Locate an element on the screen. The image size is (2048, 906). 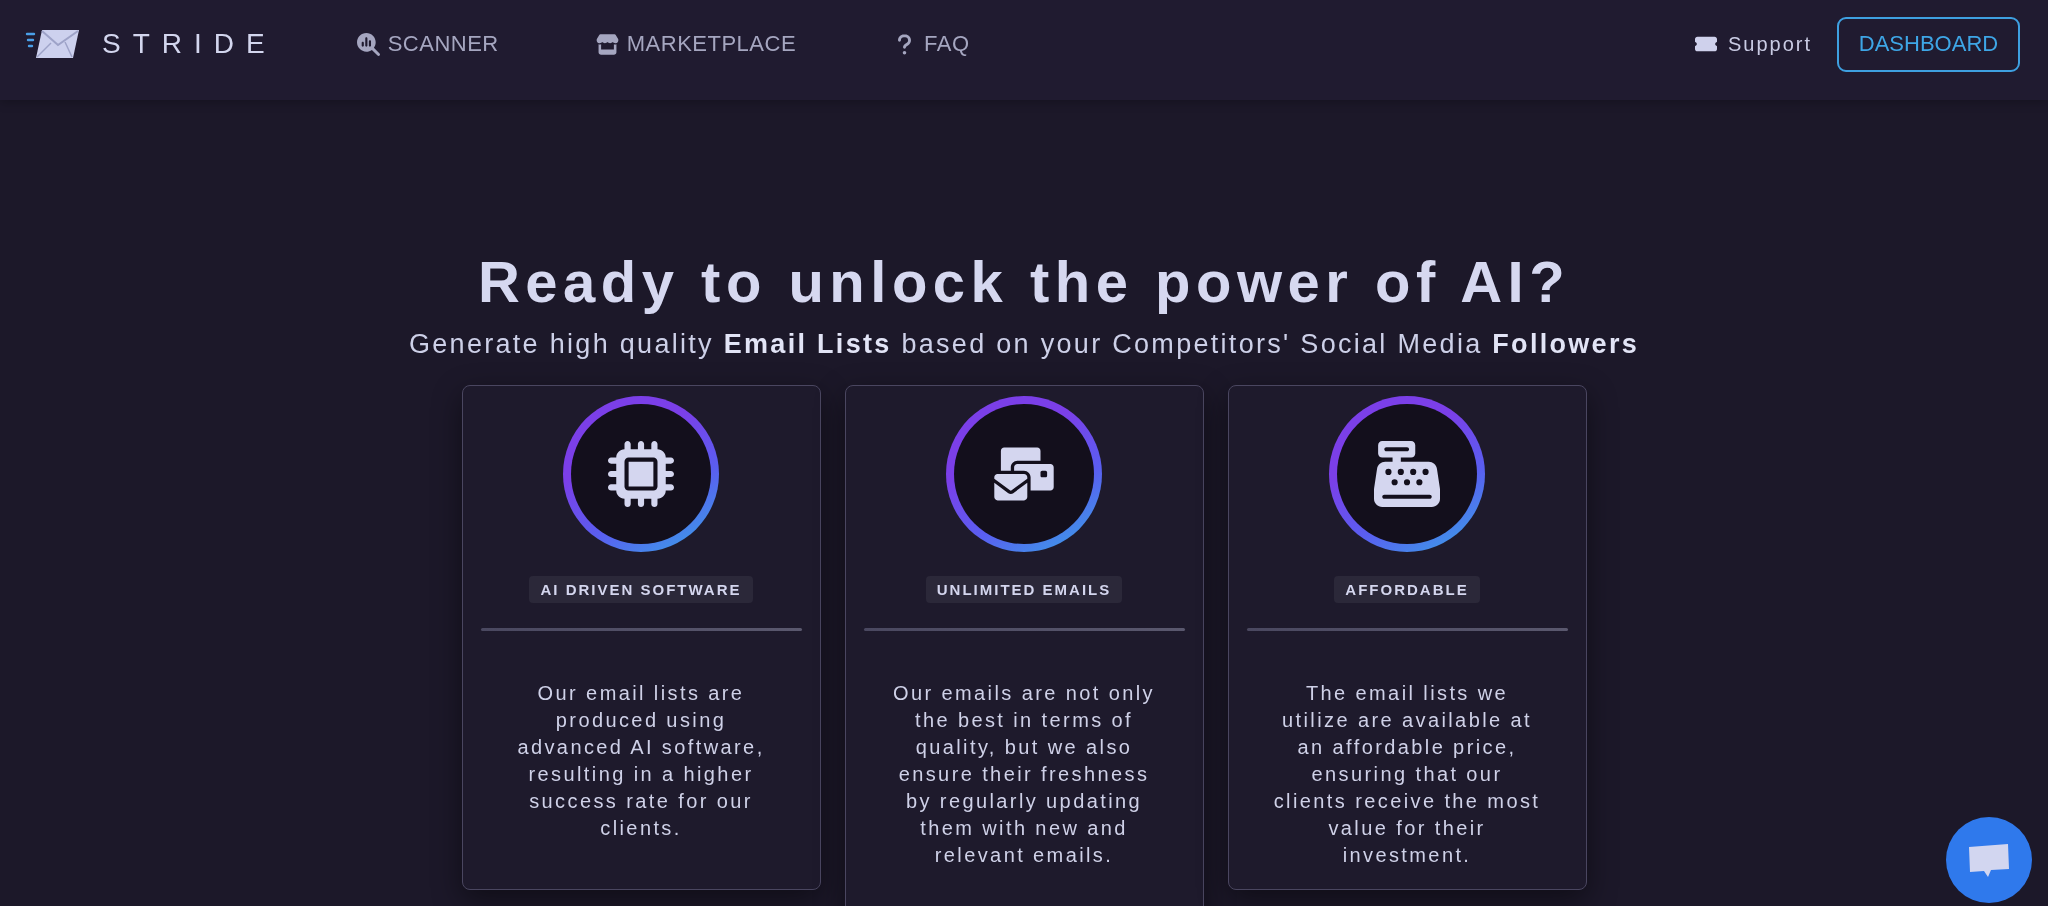
hero-title: Ready to unlock the power of AI? is located at coordinates (1024, 282).